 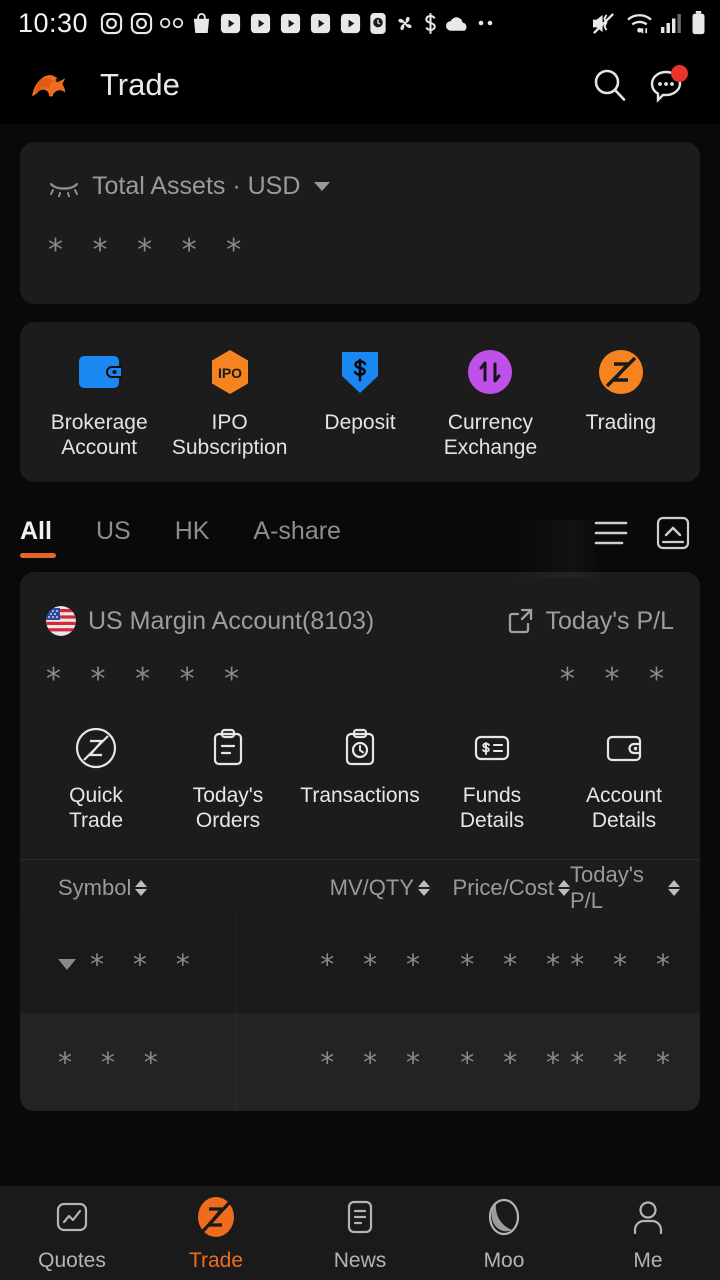 I want to click on account-card-header: US Margin Account(8103) Today's P/L, so click(x=360, y=604).